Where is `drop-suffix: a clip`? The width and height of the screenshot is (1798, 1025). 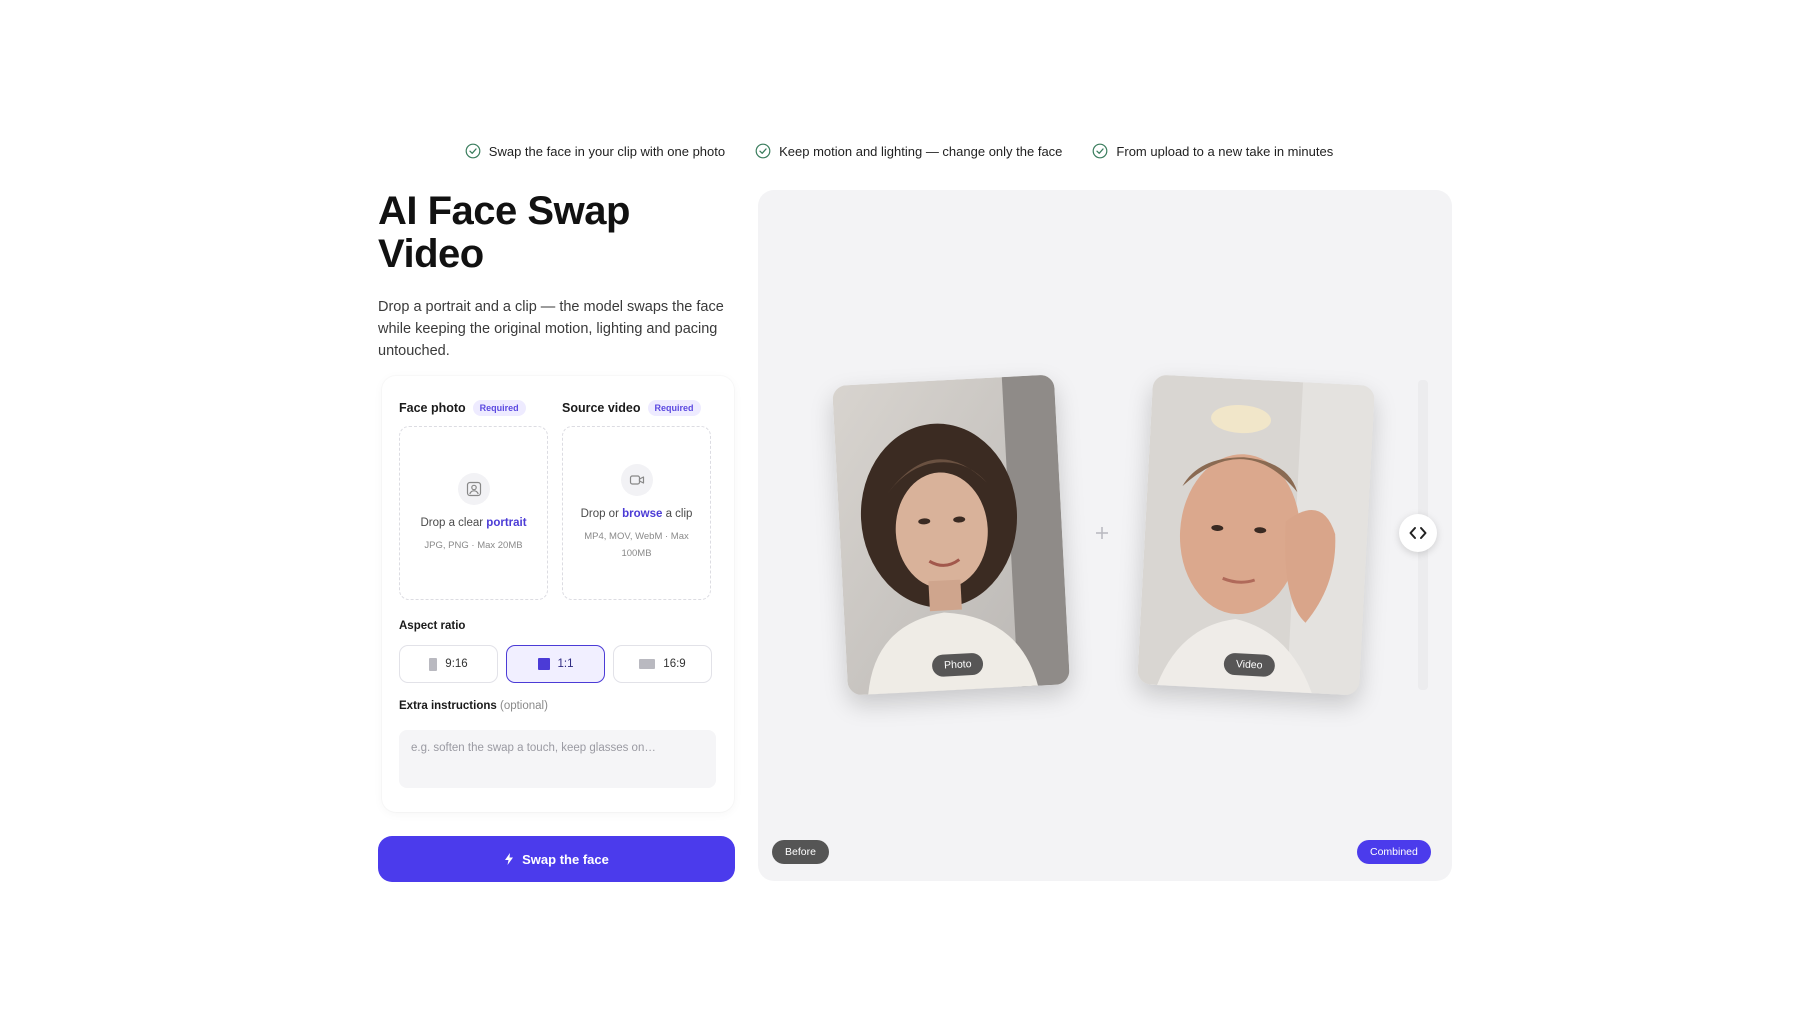 drop-suffix: a clip is located at coordinates (677, 514).